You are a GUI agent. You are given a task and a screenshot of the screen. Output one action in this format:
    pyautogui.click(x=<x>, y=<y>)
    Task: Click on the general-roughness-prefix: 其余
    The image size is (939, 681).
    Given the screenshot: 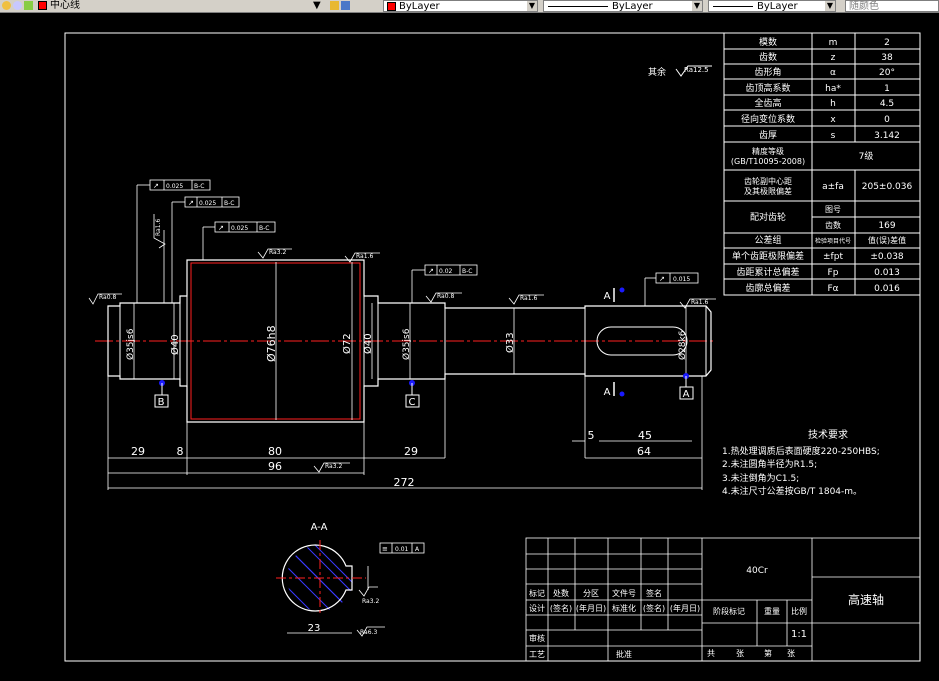 What is the action you would take?
    pyautogui.click(x=657, y=72)
    